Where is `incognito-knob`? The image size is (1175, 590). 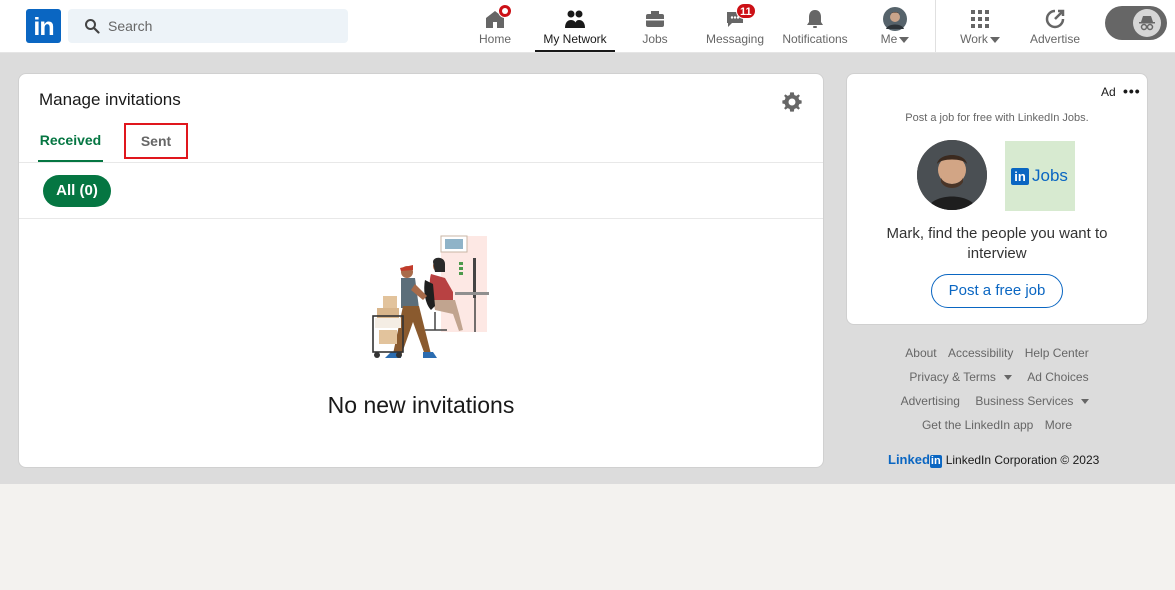 incognito-knob is located at coordinates (1147, 23).